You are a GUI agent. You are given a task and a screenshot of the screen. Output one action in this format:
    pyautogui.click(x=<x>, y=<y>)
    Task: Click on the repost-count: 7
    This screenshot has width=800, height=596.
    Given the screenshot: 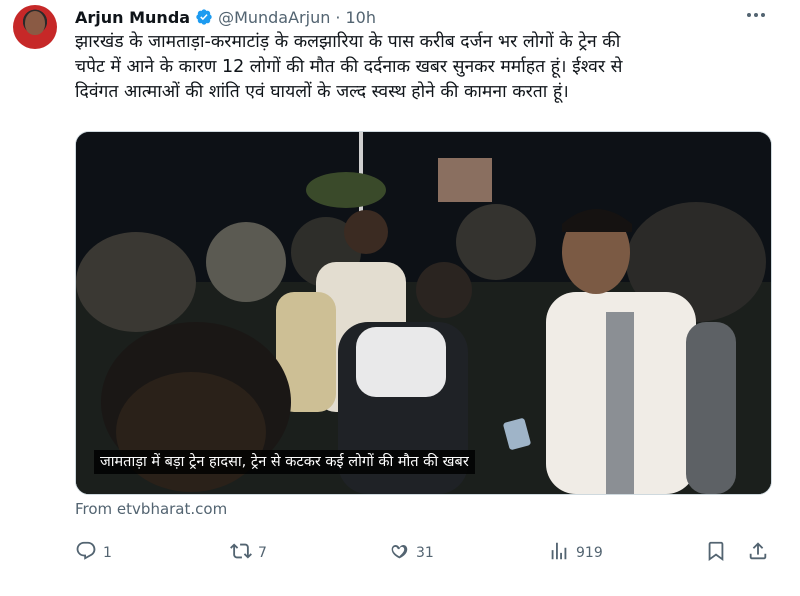 What is the action you would take?
    pyautogui.click(x=262, y=553)
    